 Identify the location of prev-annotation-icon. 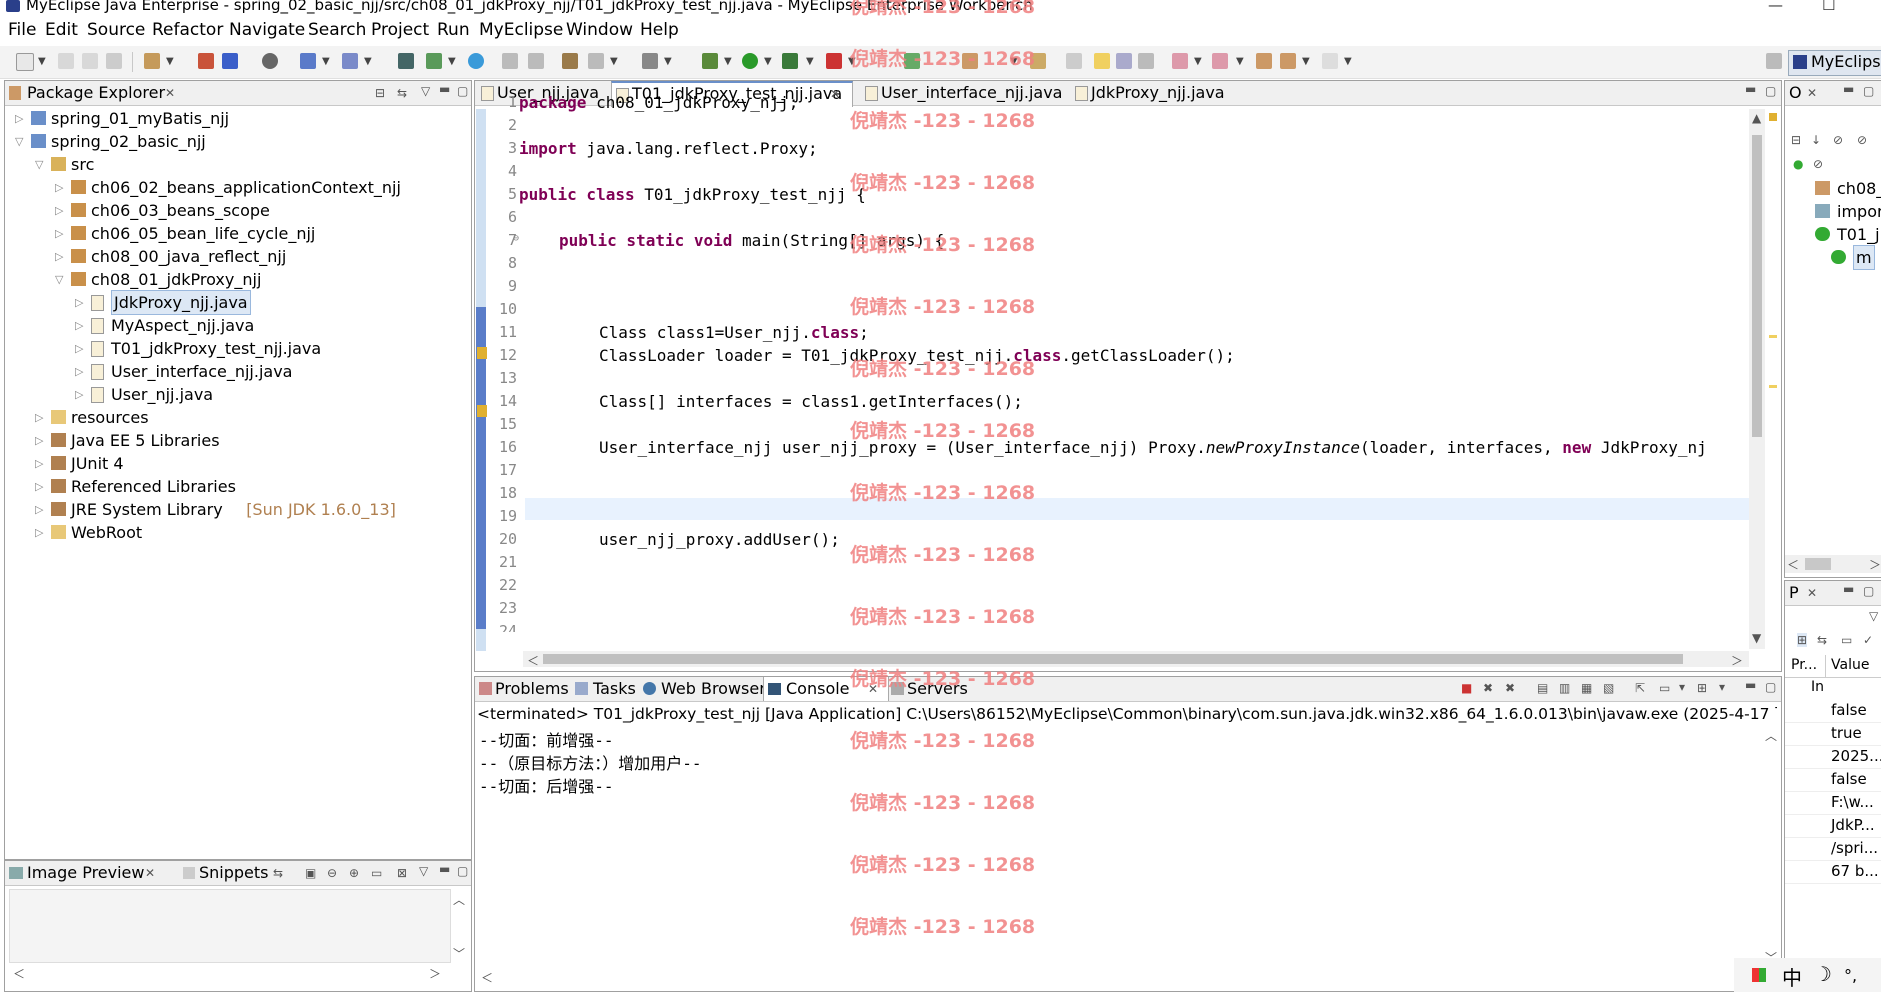
(1220, 61).